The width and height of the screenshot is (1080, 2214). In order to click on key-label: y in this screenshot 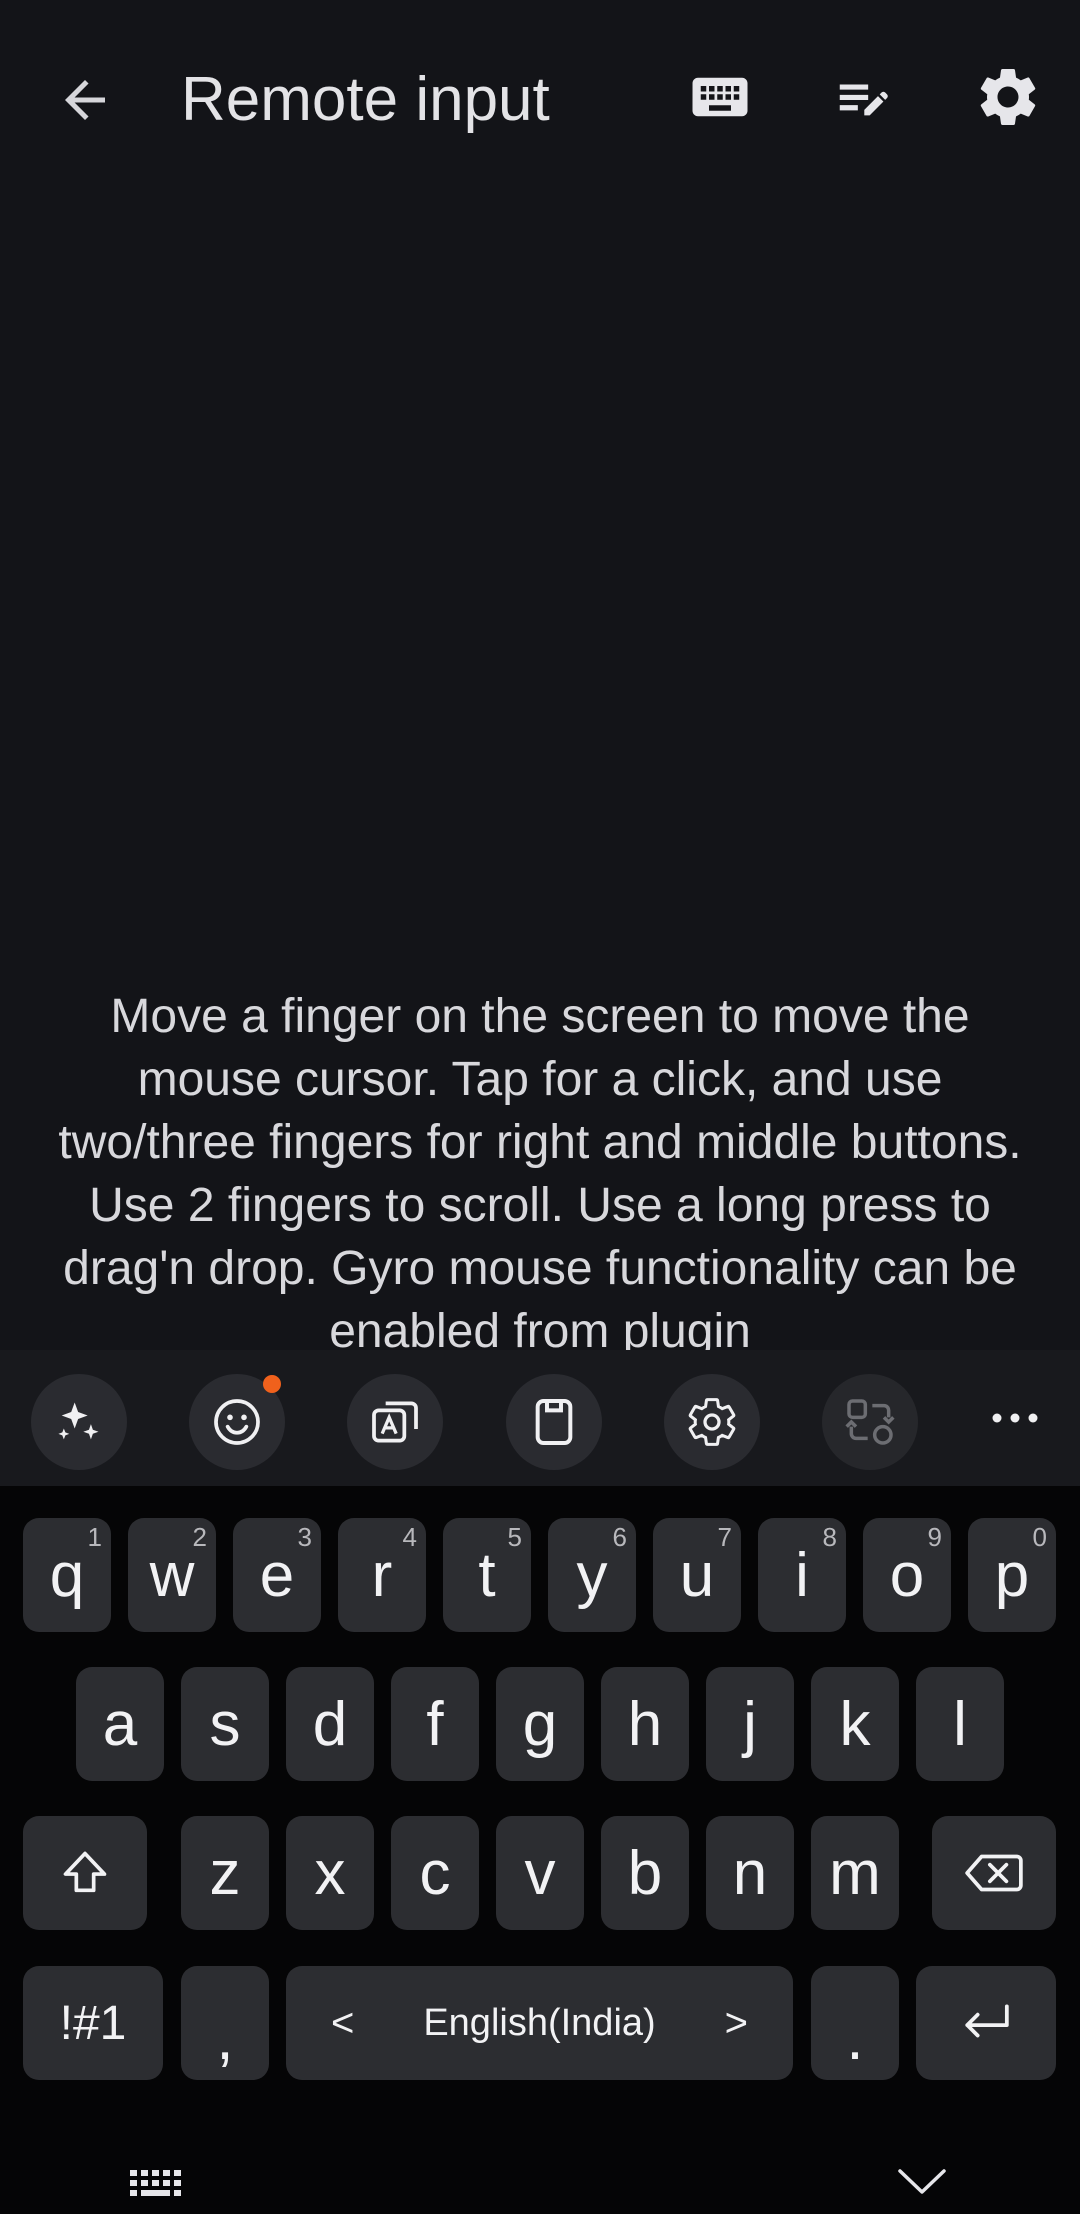, I will do `click(592, 1575)`.